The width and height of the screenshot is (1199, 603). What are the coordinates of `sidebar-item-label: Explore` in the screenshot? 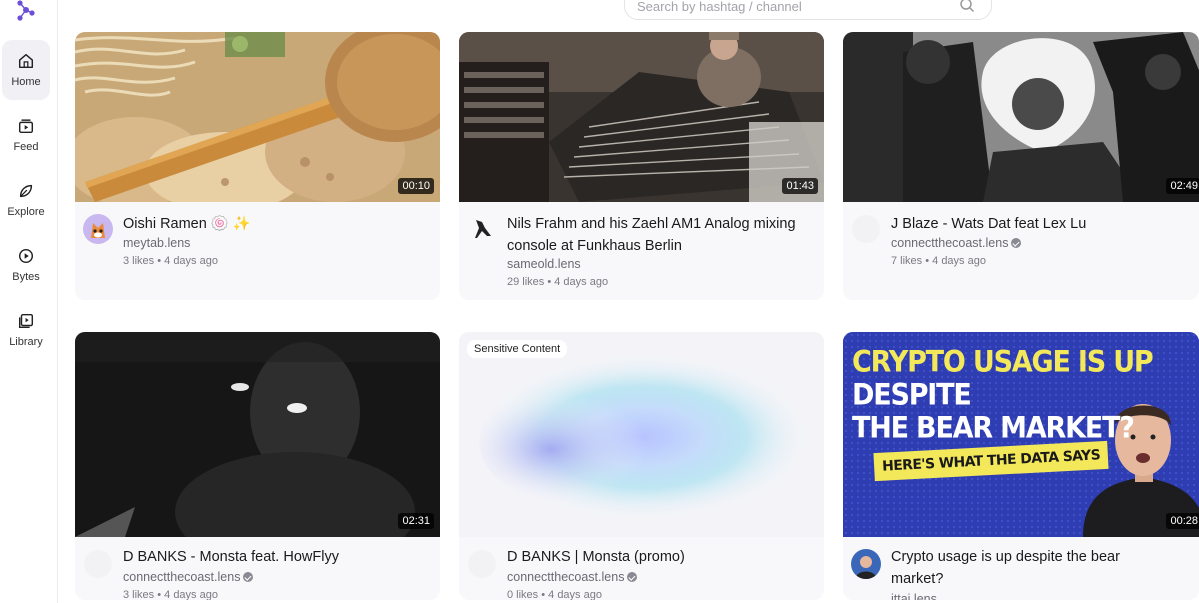 It's located at (26, 212).